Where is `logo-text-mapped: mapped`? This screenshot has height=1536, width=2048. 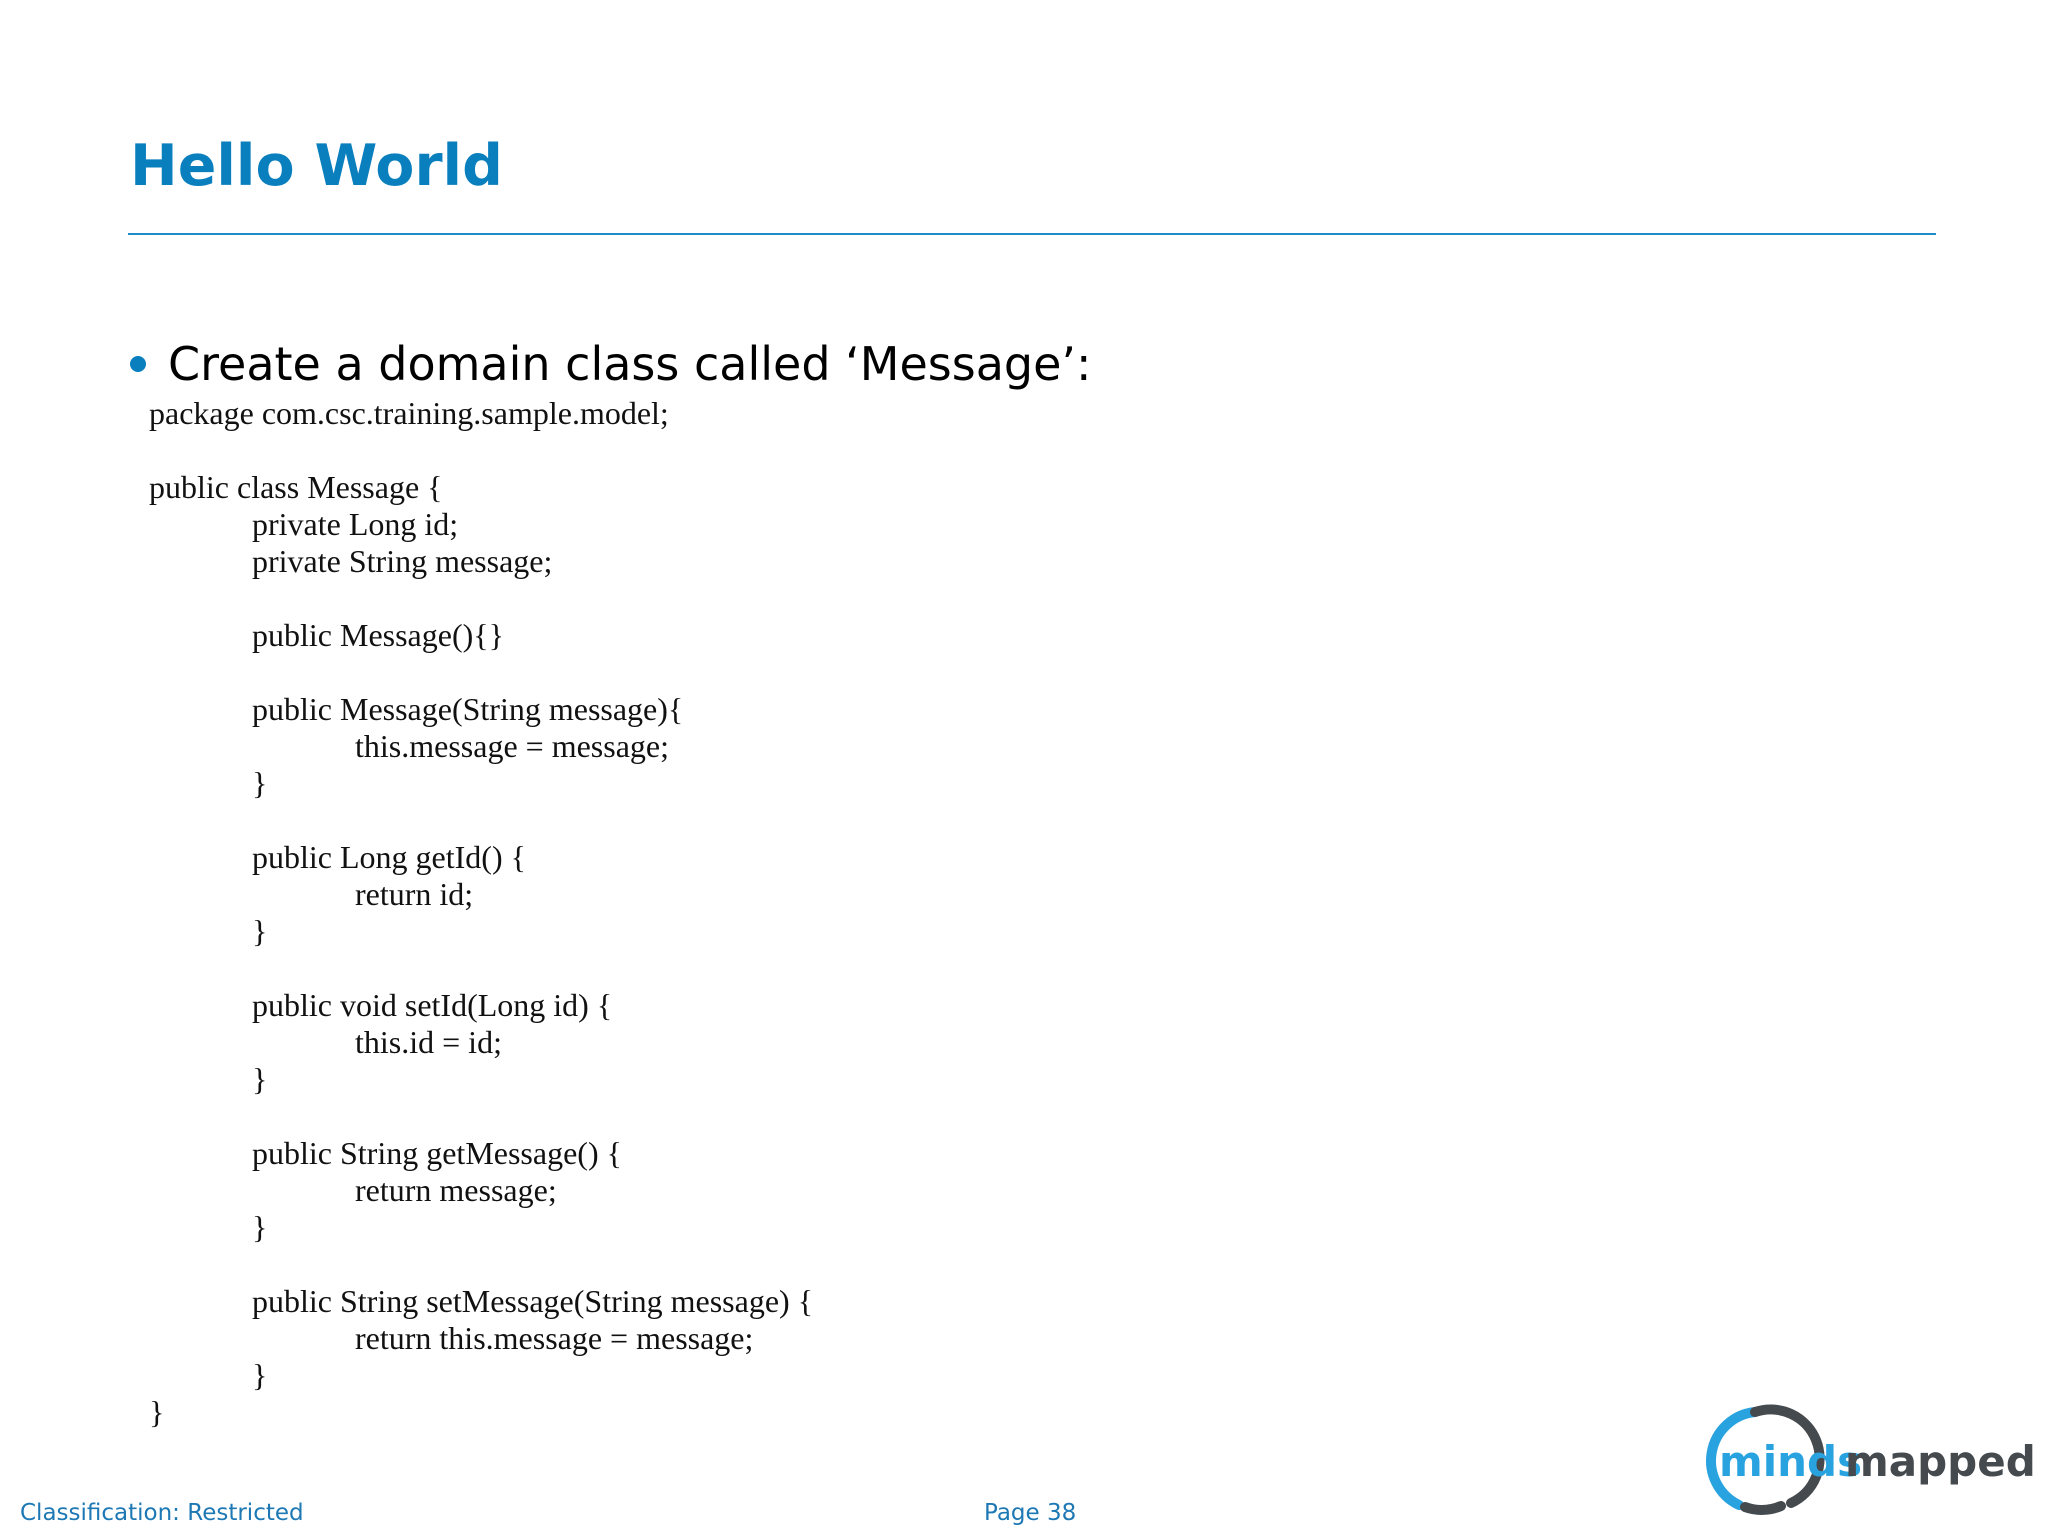 logo-text-mapped: mapped is located at coordinates (1940, 1461).